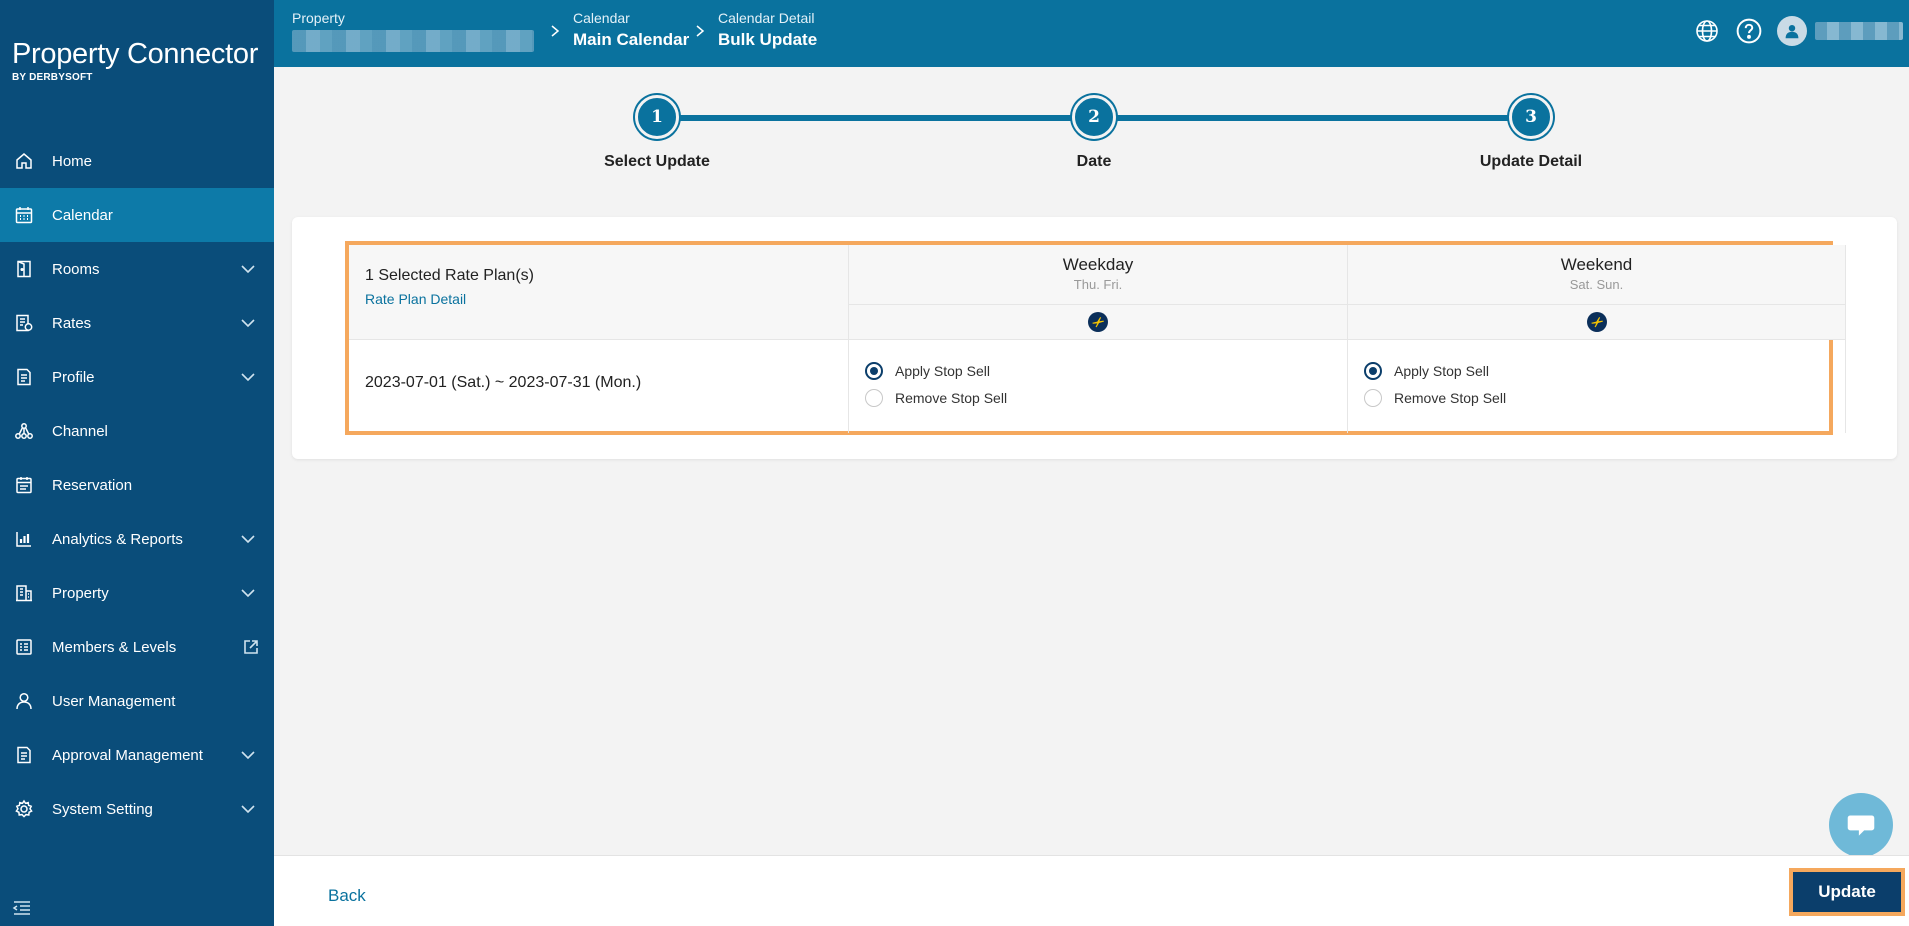 The width and height of the screenshot is (1909, 926). What do you see at coordinates (1596, 275) in the screenshot?
I see `weekend-title-block: Weekend Sat. Sun.` at bounding box center [1596, 275].